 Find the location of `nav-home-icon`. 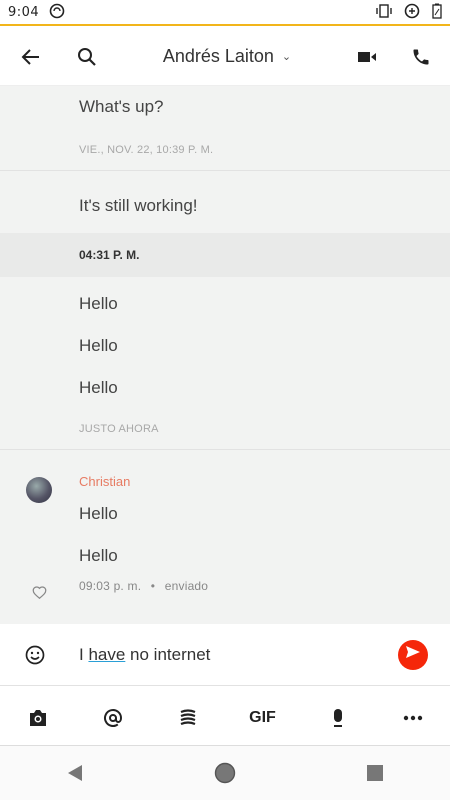

nav-home-icon is located at coordinates (225, 773).